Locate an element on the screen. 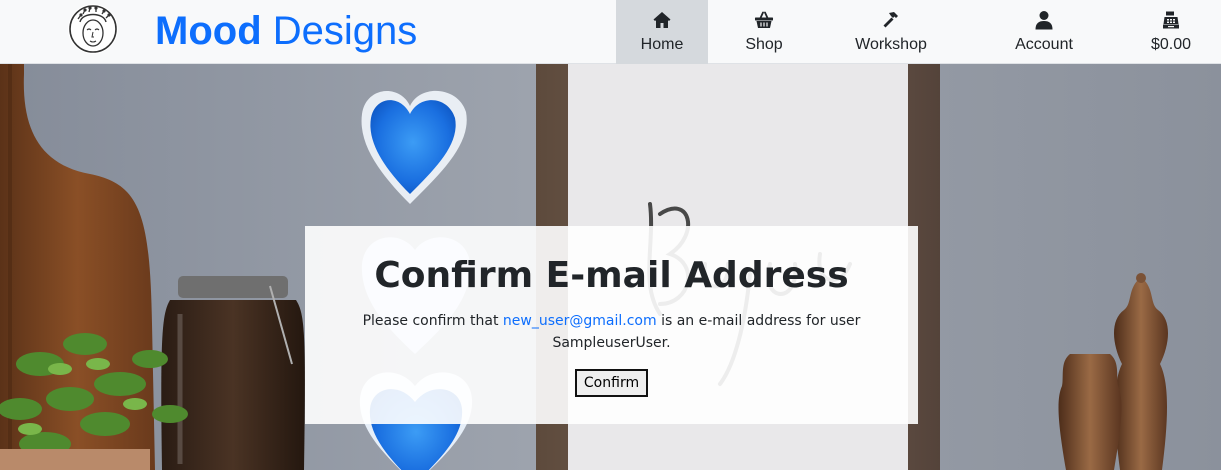 The height and width of the screenshot is (470, 1221). brand-title-strong: Mood is located at coordinates (208, 31).